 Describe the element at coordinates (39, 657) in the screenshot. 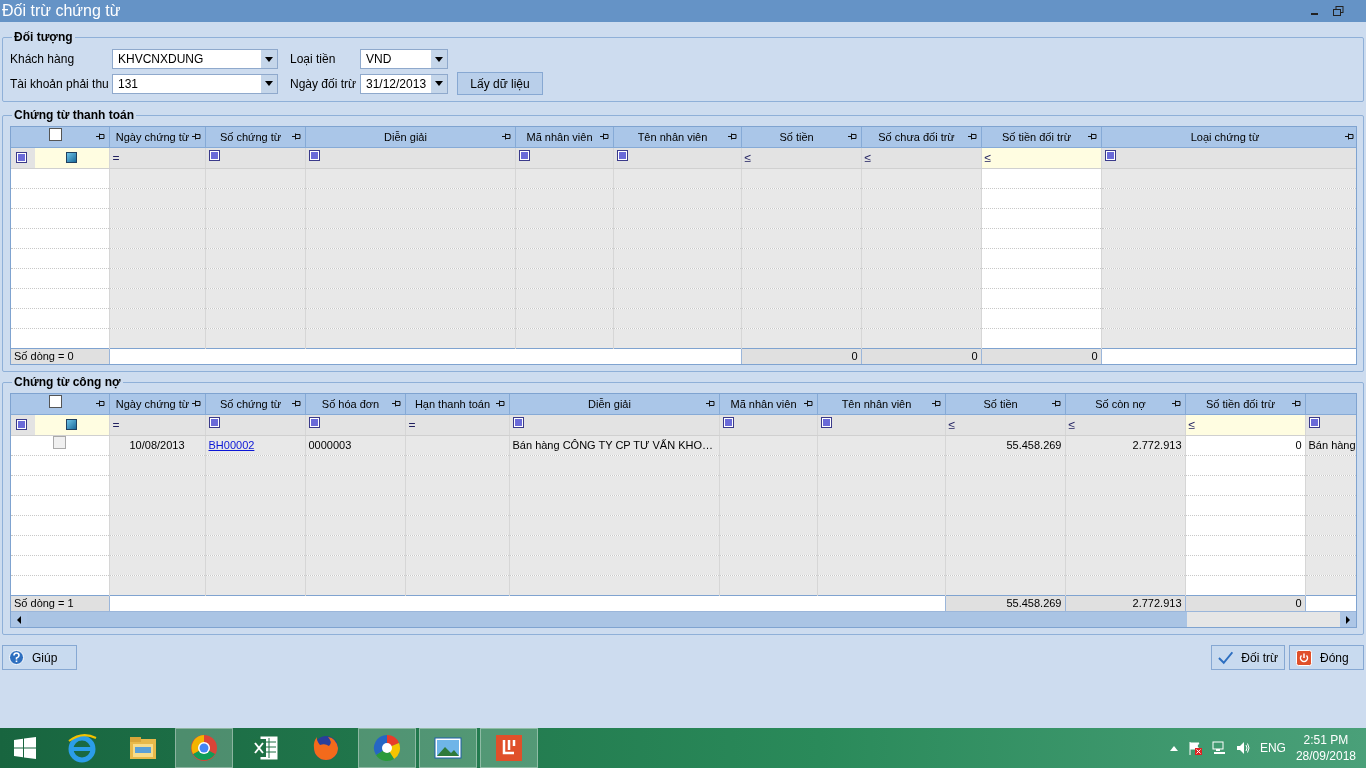

I see `help-button: Giúp` at that location.